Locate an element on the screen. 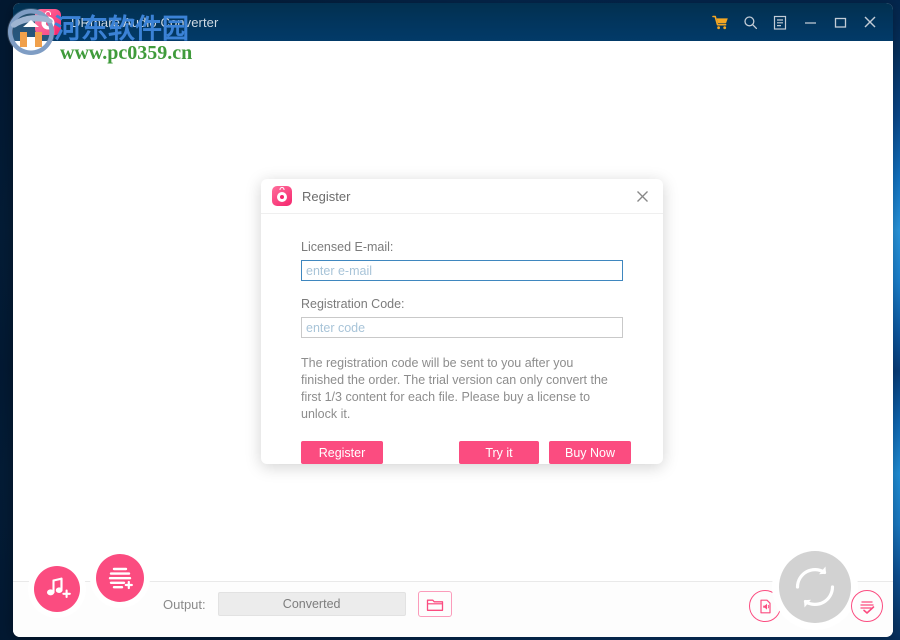  folder-icon is located at coordinates (434, 604).